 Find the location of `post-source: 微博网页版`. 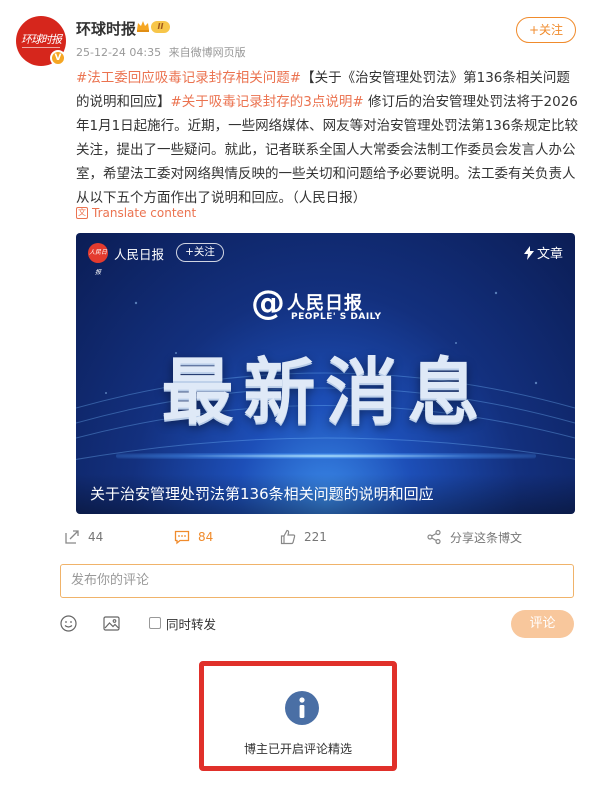

post-source: 微博网页版 is located at coordinates (218, 52).